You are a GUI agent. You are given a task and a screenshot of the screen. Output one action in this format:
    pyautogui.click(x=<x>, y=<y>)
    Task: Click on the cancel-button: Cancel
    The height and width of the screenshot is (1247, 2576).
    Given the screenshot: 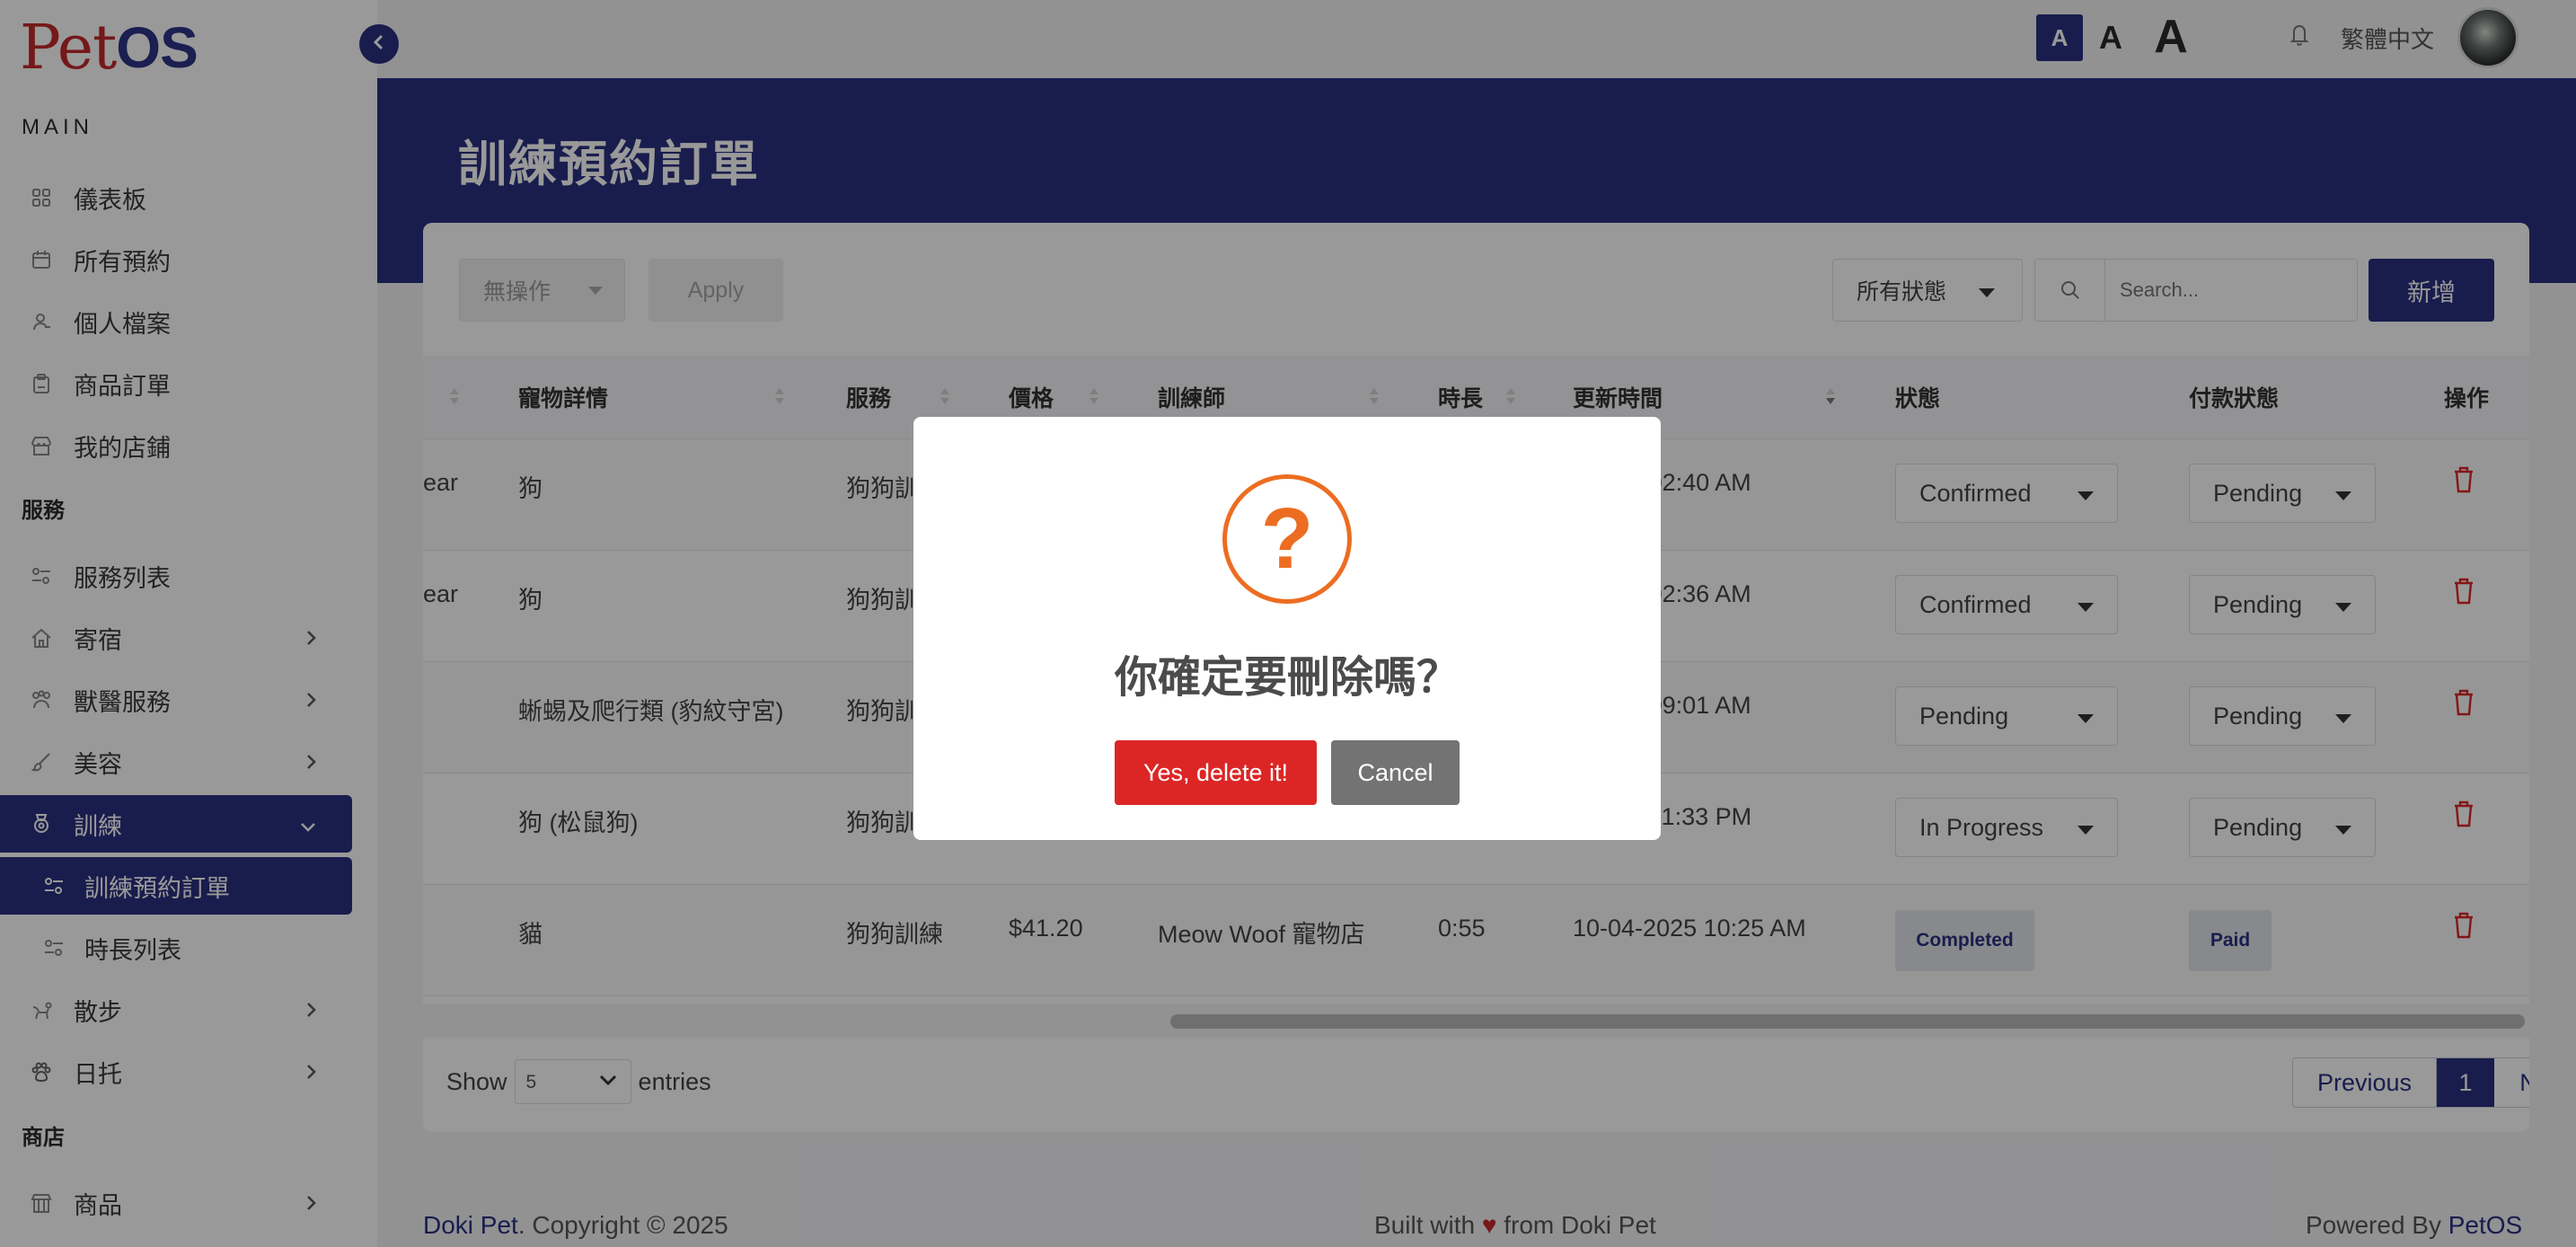 What is the action you would take?
    pyautogui.click(x=1395, y=773)
    